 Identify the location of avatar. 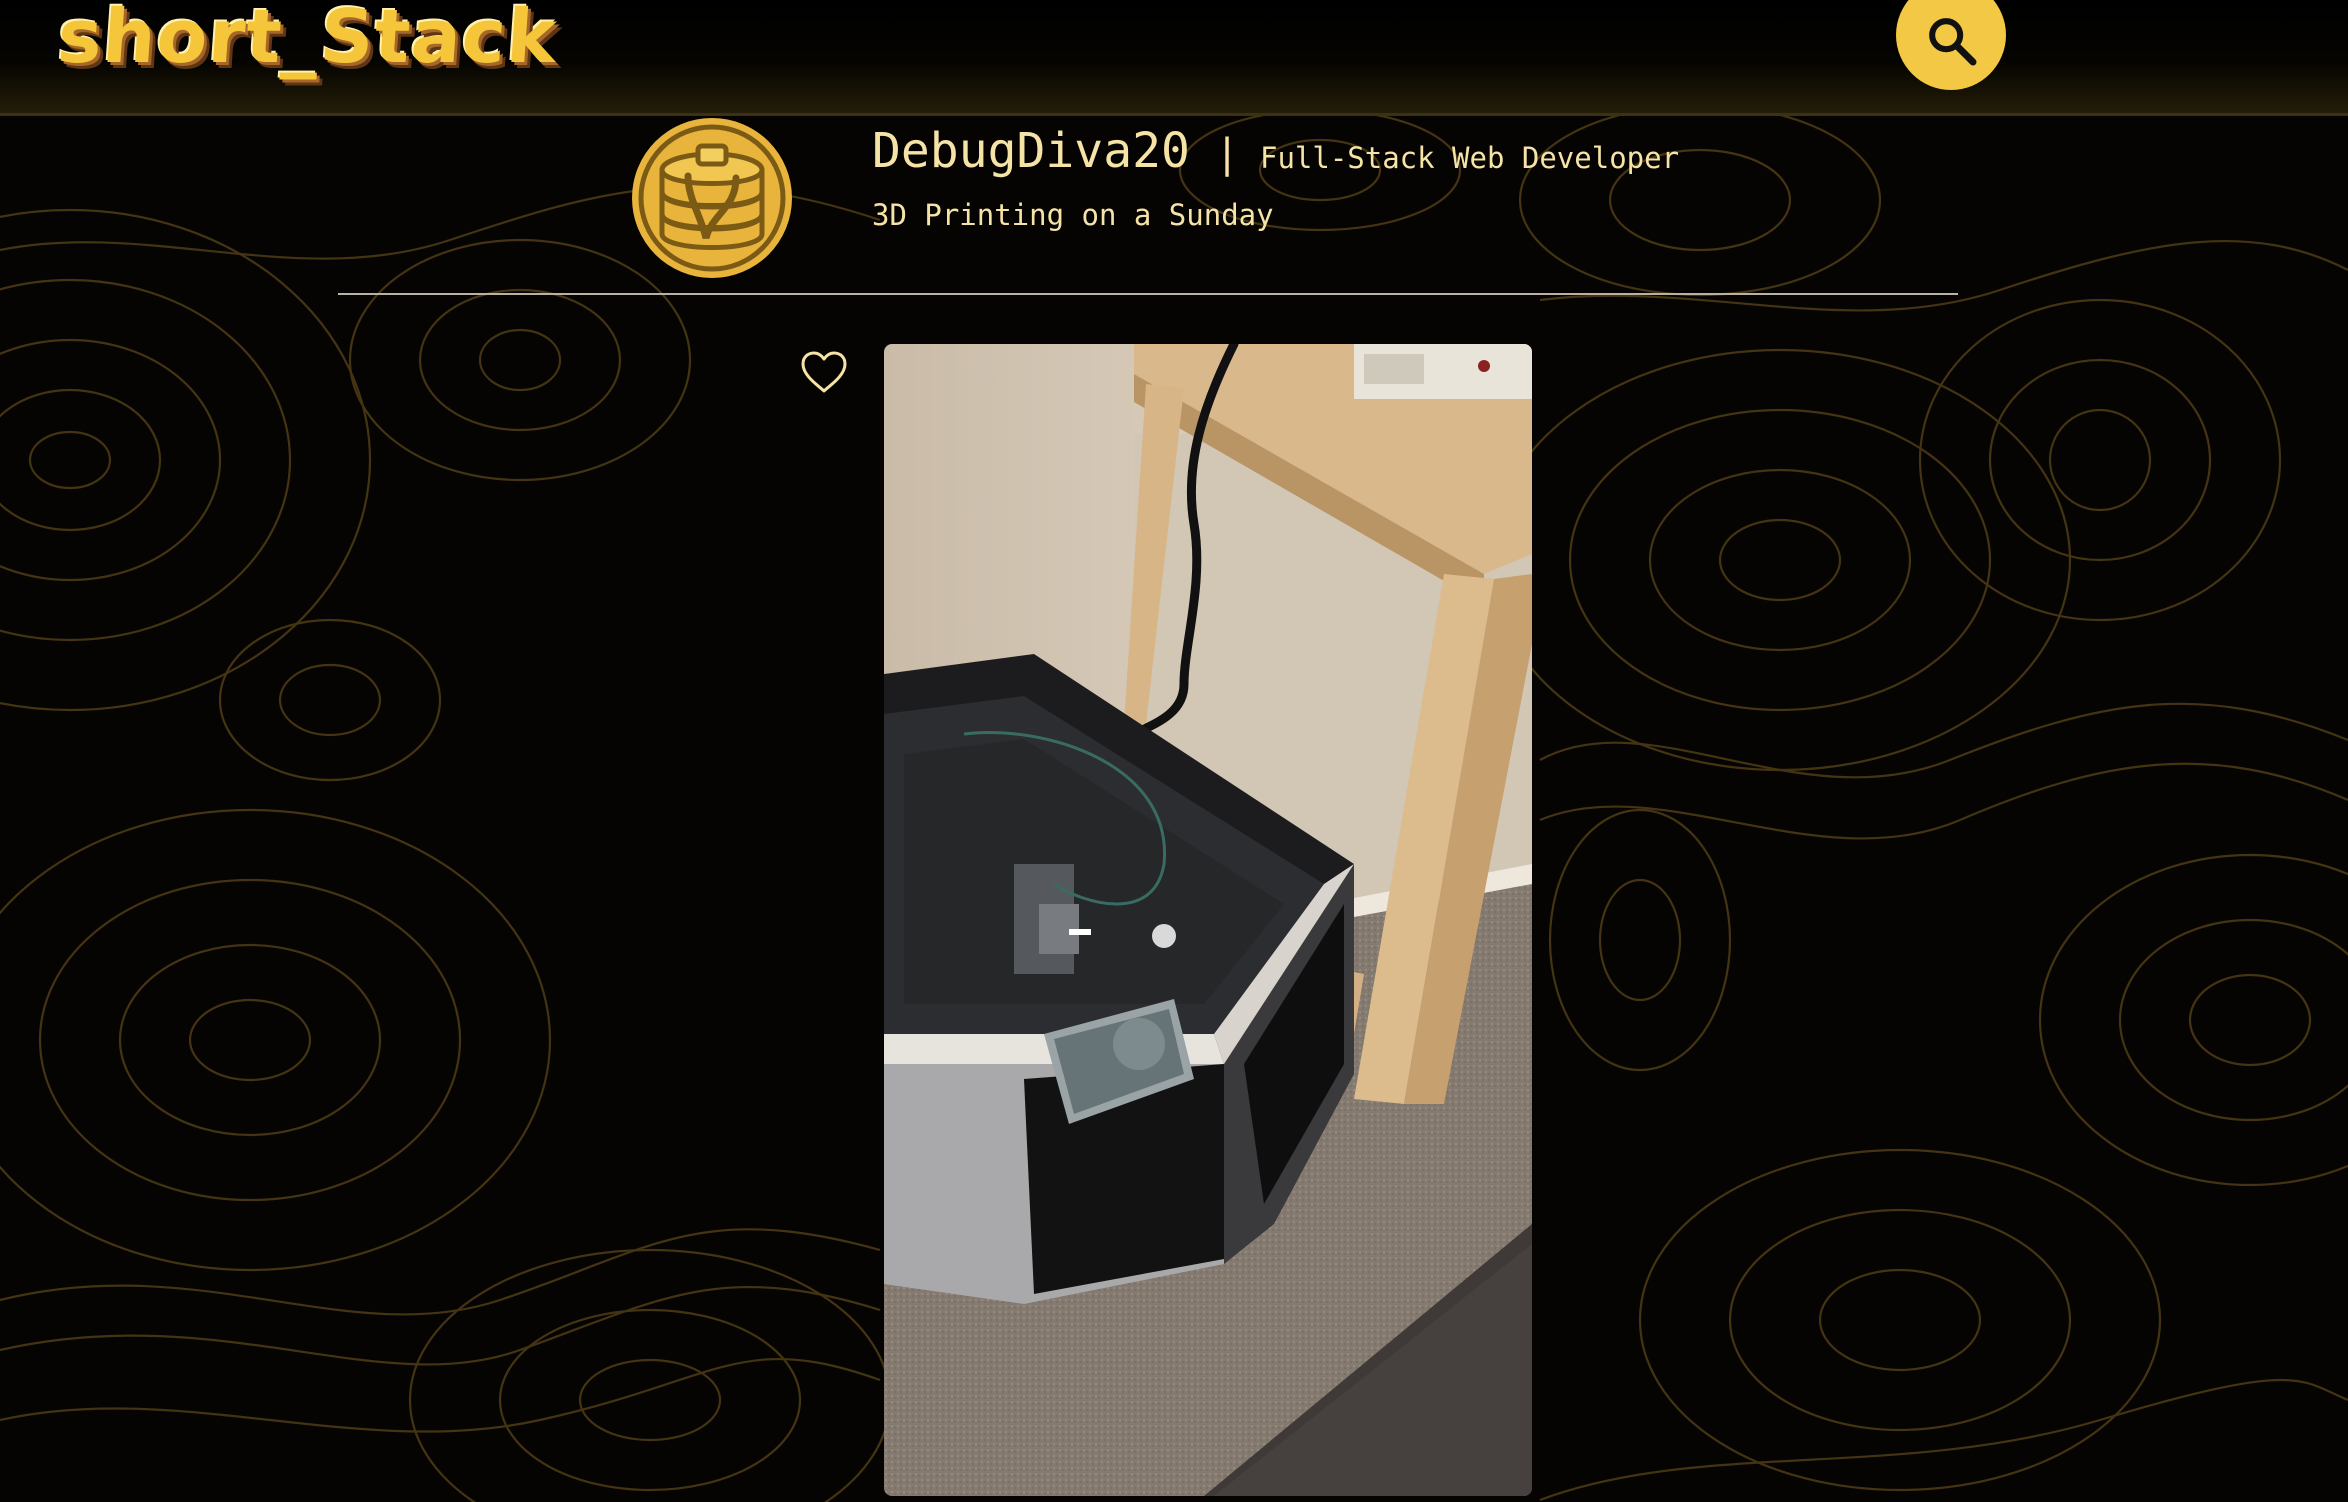
(712, 198).